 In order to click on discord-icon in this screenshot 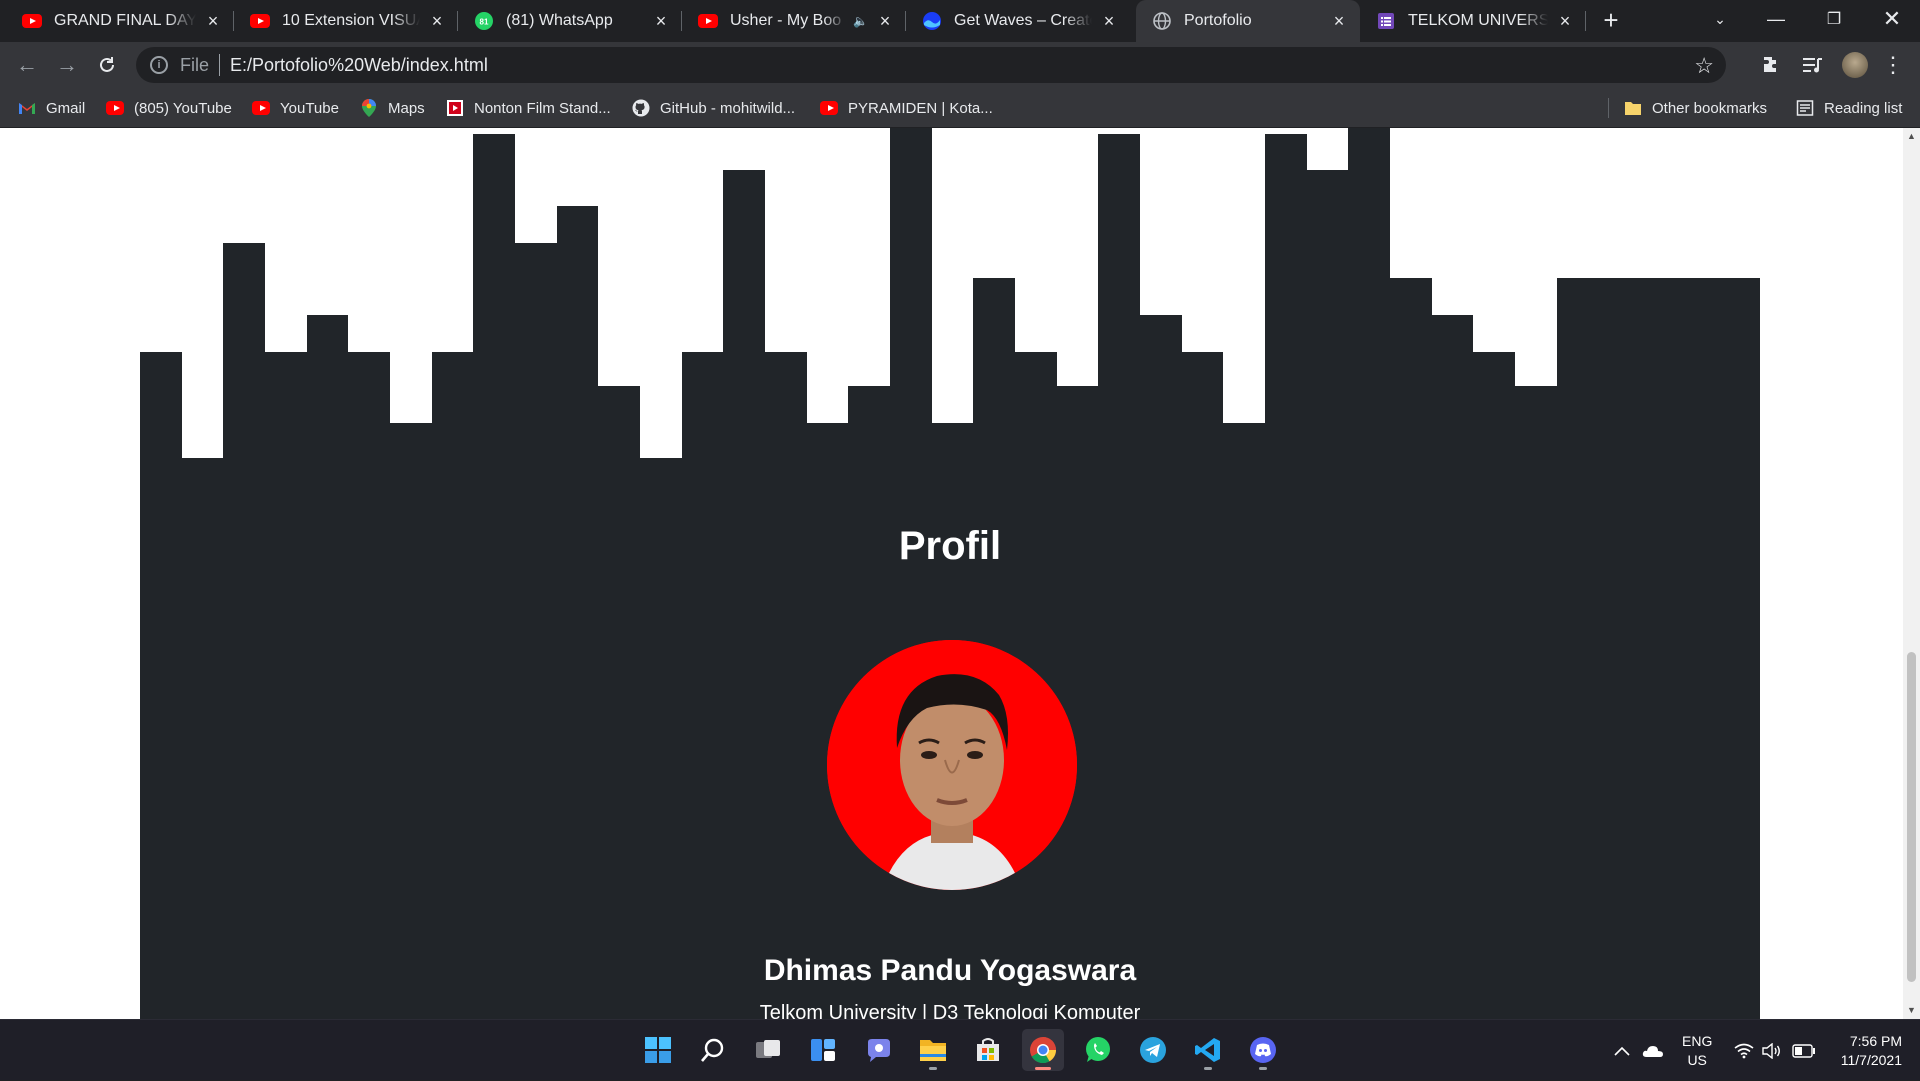, I will do `click(1263, 1050)`.